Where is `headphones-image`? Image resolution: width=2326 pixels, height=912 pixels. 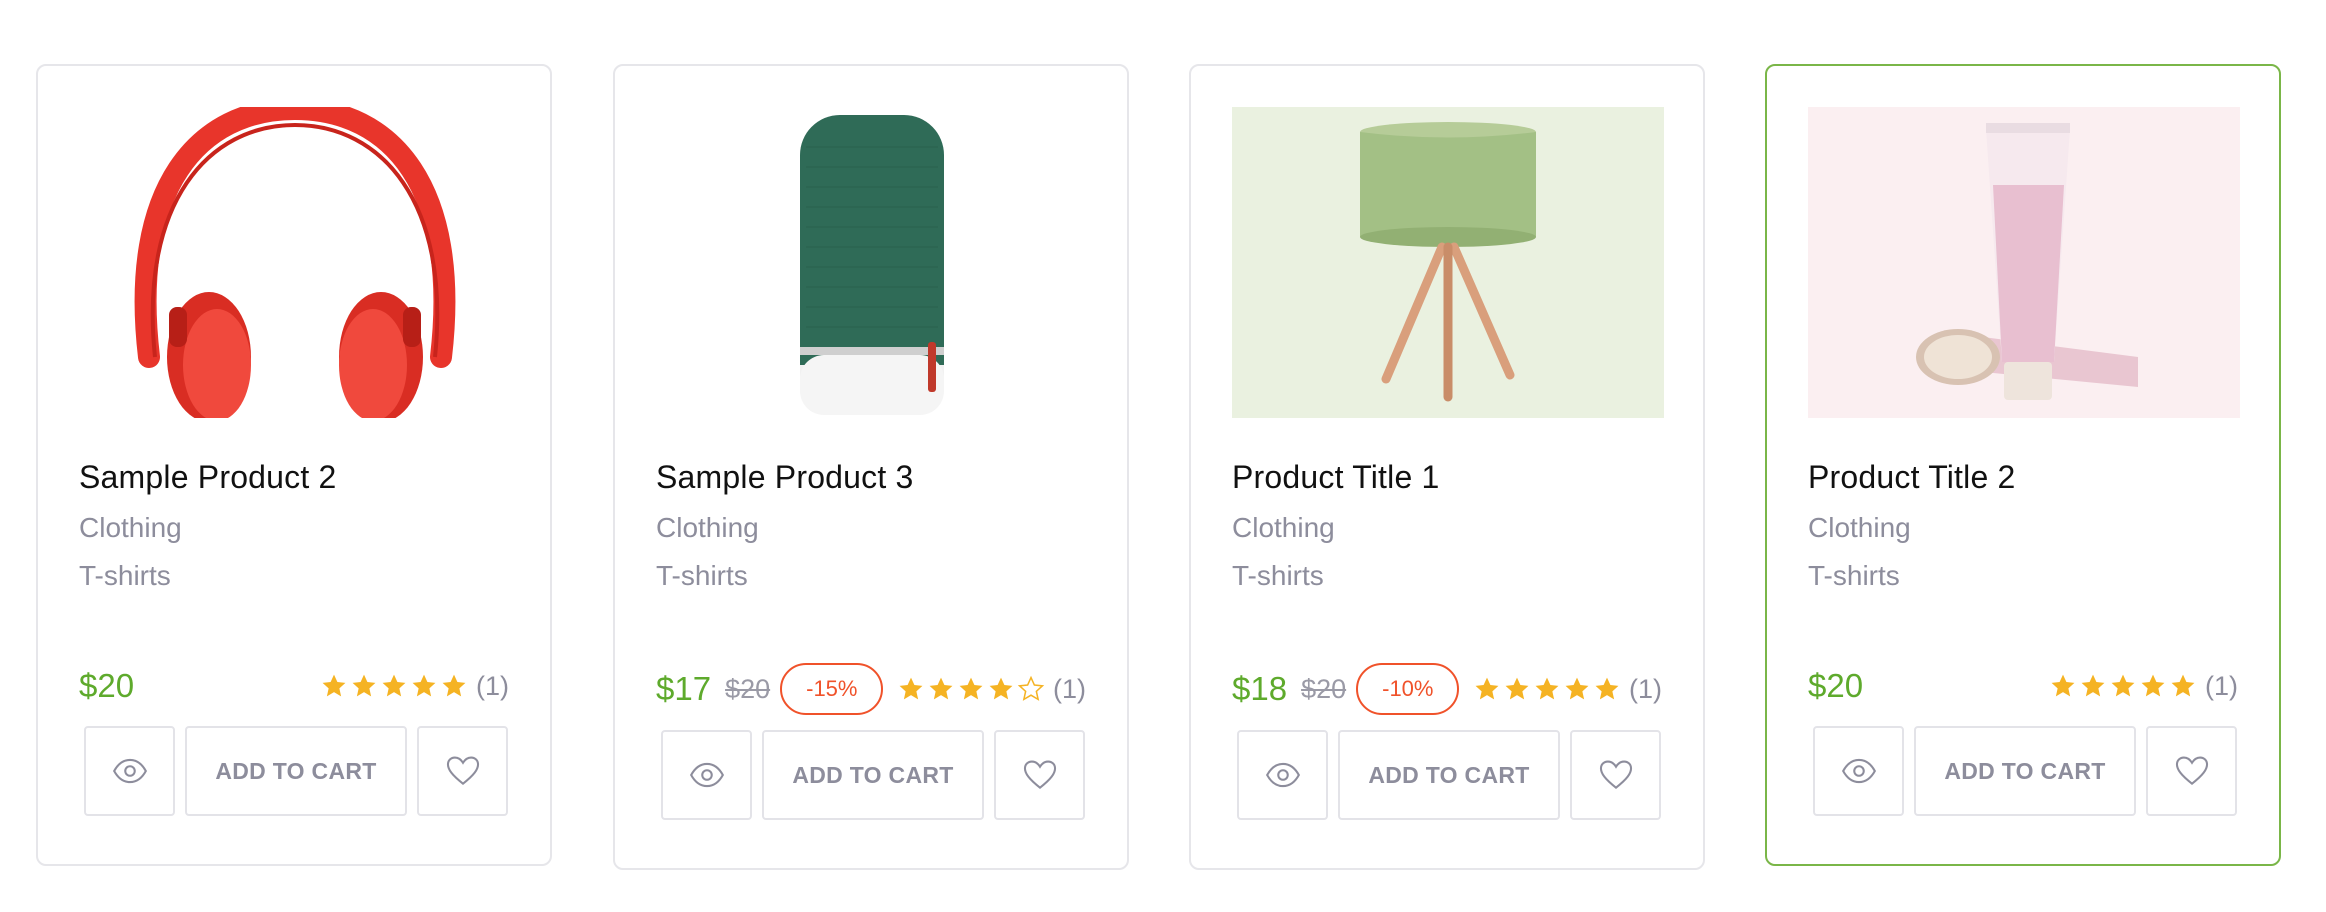
headphones-image is located at coordinates (295, 262).